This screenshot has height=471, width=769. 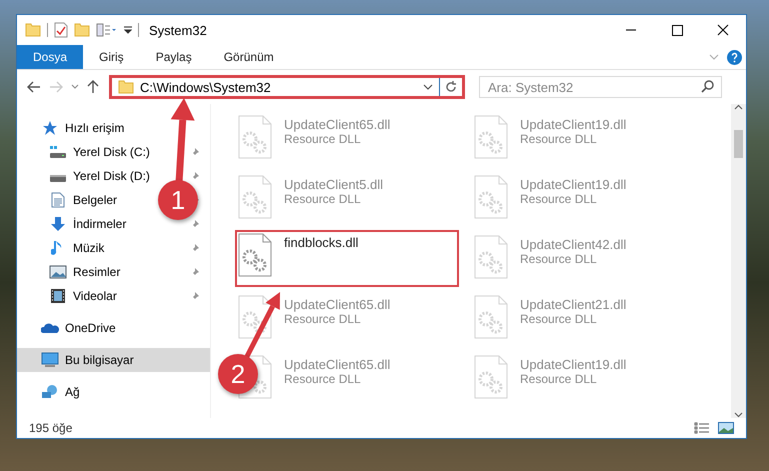 I want to click on properties-icon, so click(x=61, y=30).